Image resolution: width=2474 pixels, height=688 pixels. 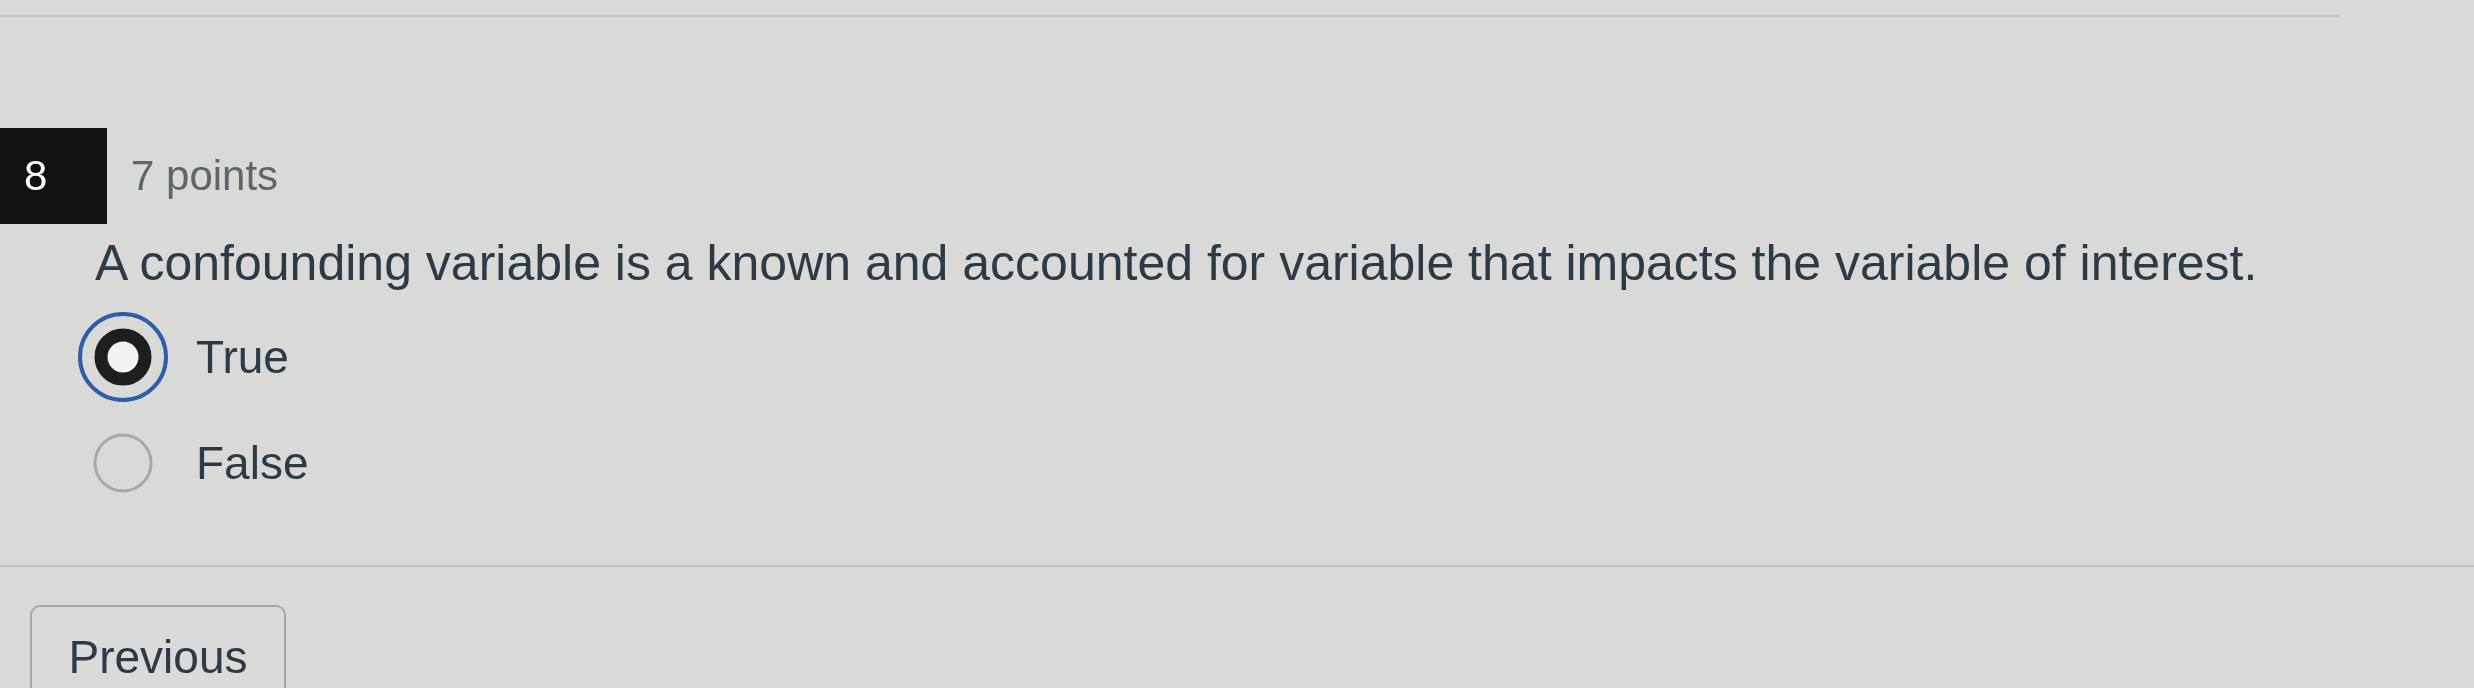 I want to click on option-label: True, so click(x=242, y=357).